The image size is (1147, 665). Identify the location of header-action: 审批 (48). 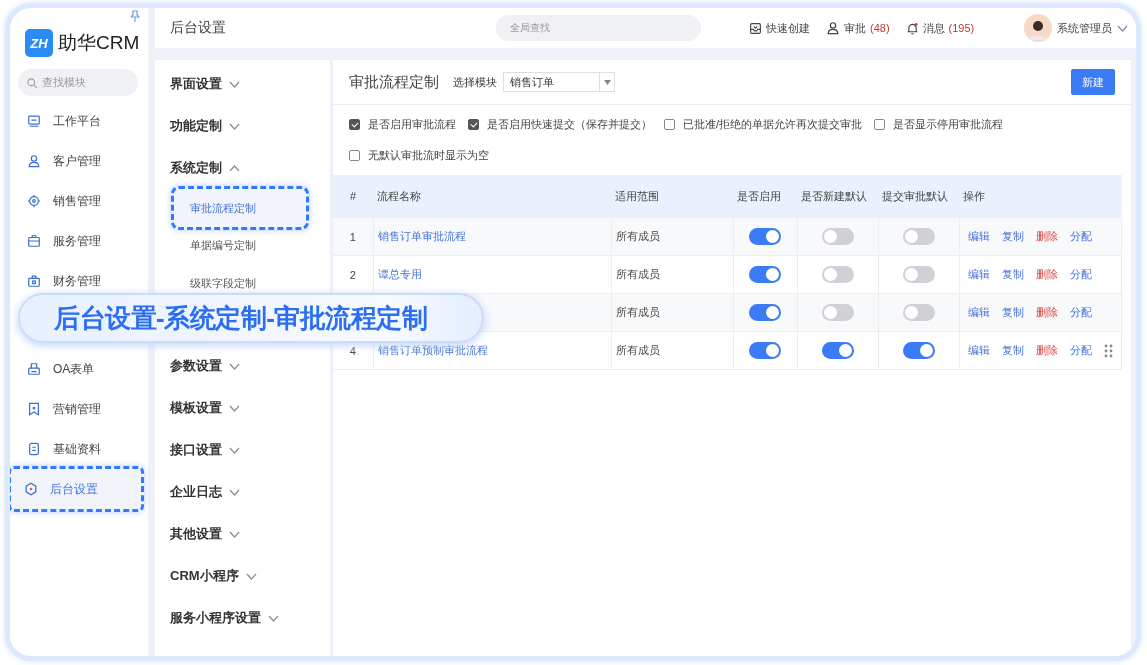
(858, 28).